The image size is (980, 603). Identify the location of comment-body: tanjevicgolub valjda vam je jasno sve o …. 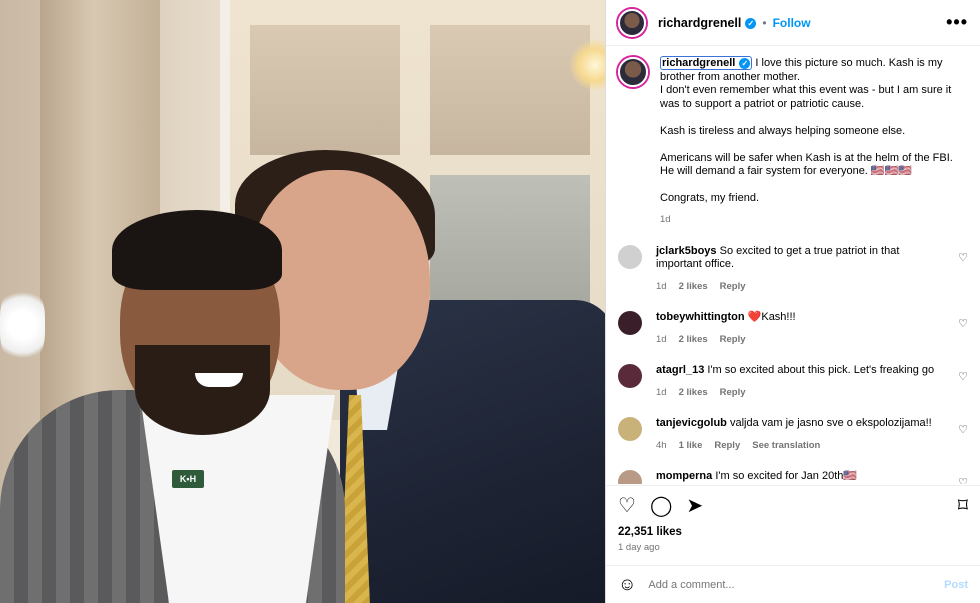
(802, 434).